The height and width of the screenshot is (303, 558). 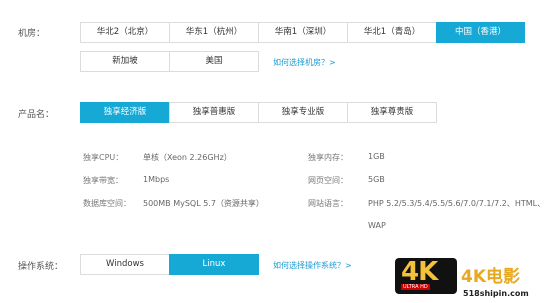 What do you see at coordinates (125, 32) in the screenshot?
I see `region-option-beijing: 华北2（北京）` at bounding box center [125, 32].